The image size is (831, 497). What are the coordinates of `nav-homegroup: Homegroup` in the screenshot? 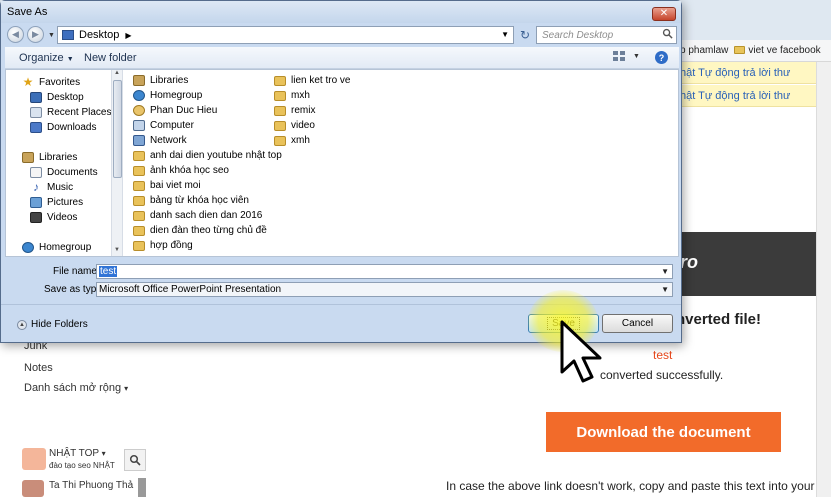 It's located at (56, 247).